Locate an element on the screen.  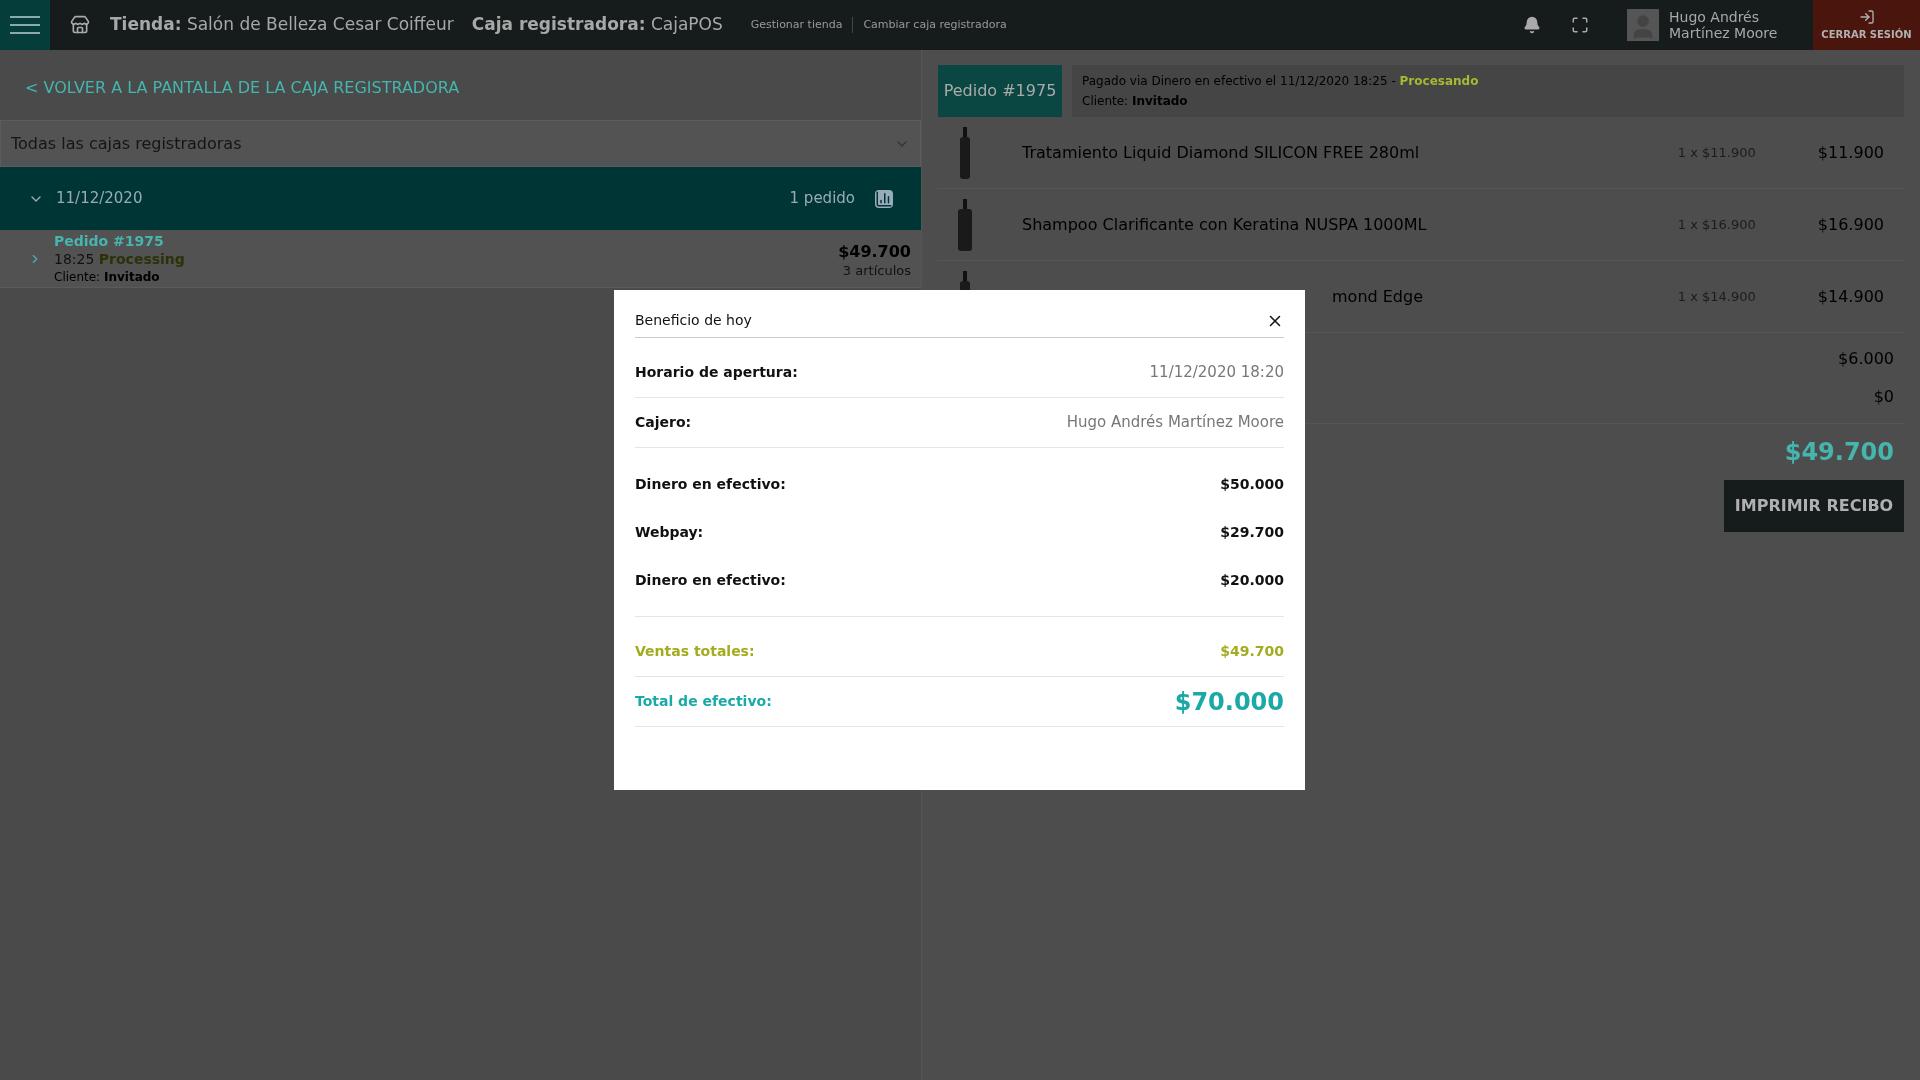
order-time-status: 18:25 Processing is located at coordinates (119, 258).